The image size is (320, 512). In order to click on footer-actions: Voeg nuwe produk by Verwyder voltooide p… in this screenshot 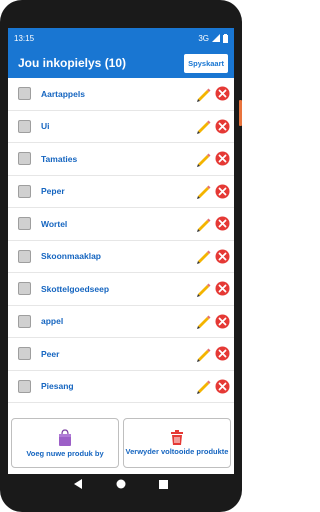, I will do `click(121, 443)`.